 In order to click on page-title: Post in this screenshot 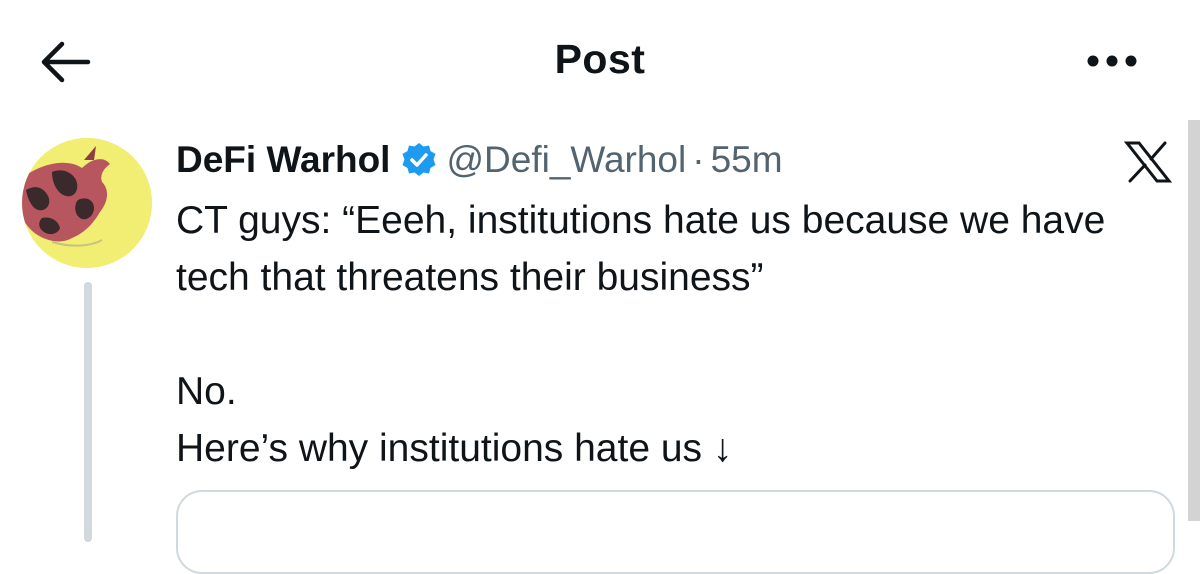, I will do `click(600, 59)`.